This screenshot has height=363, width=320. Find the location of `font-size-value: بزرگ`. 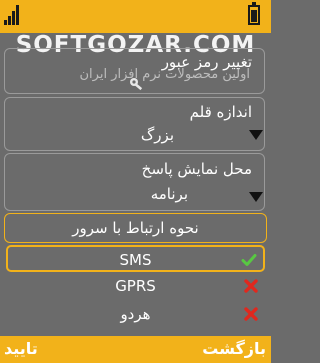

font-size-value: بزرگ is located at coordinates (157, 135).